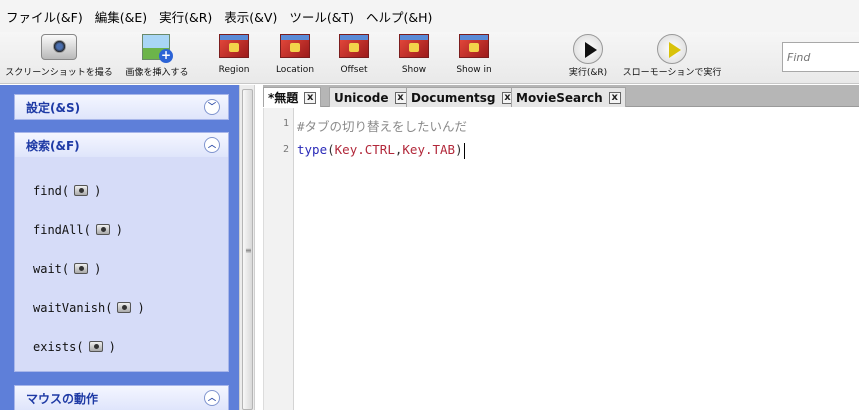 The height and width of the screenshot is (410, 859). I want to click on insert-image-button: 画像を挿入する, so click(157, 58).